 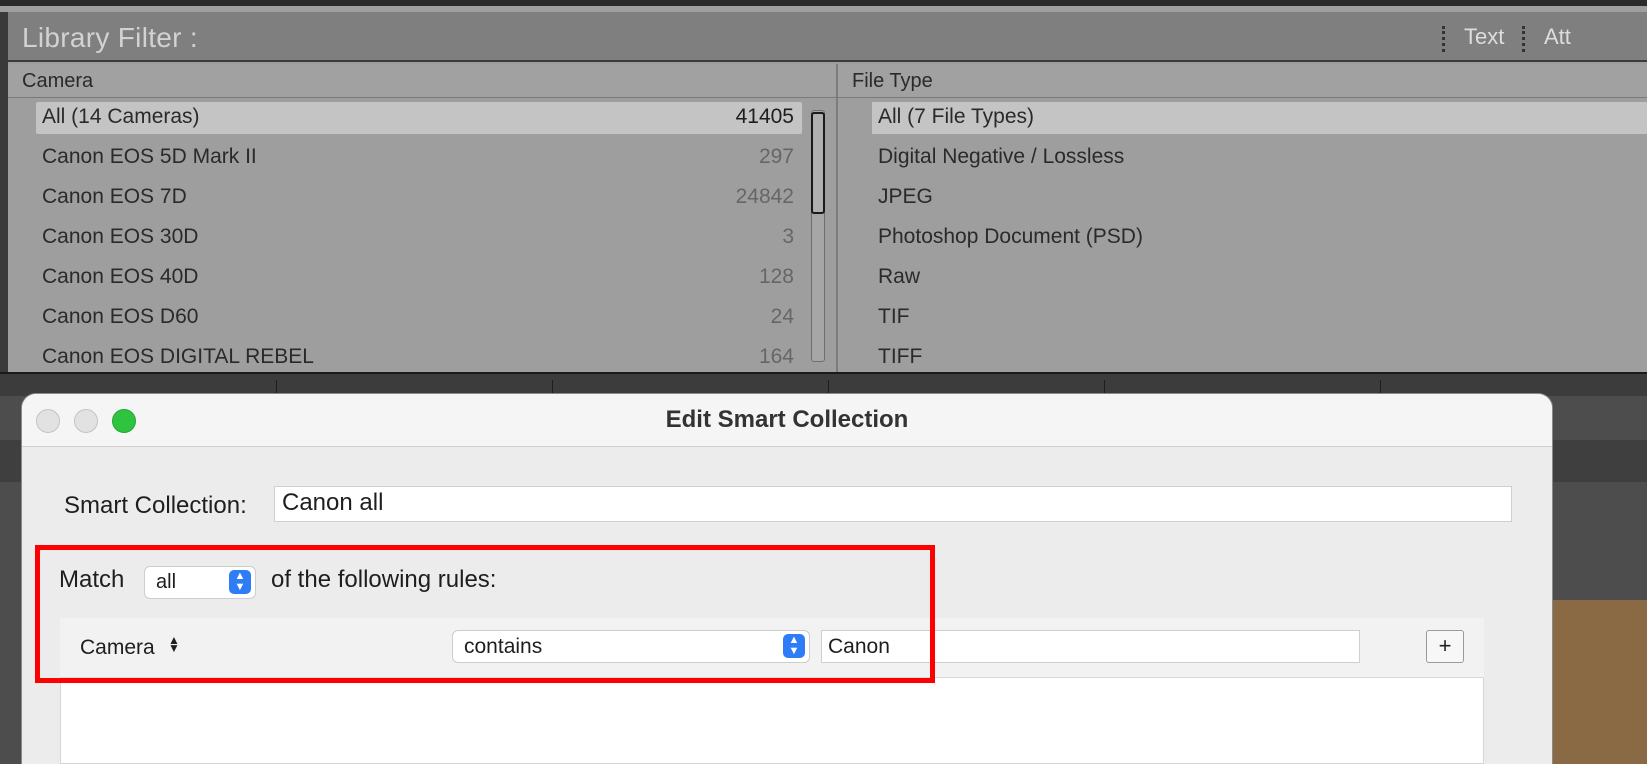 What do you see at coordinates (788, 236) in the screenshot?
I see `camera-count: 3` at bounding box center [788, 236].